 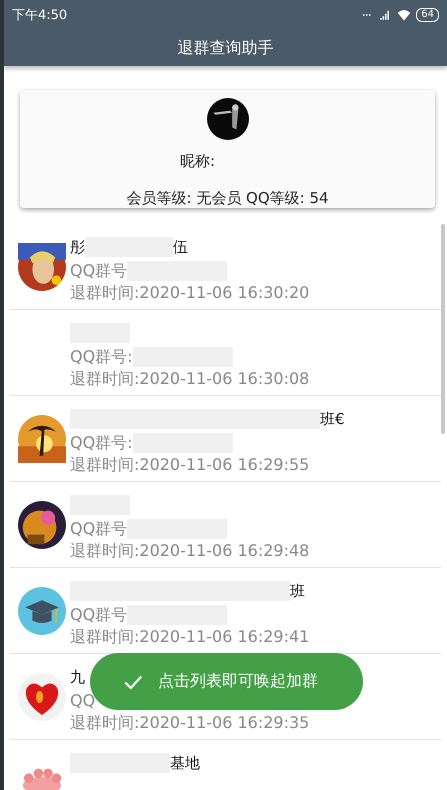 What do you see at coordinates (198, 161) in the screenshot?
I see `nickname-label: 昵称:` at bounding box center [198, 161].